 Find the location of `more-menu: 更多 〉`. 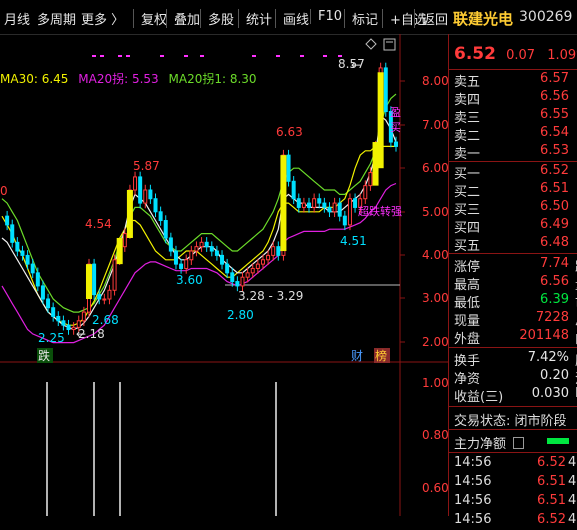

more-menu: 更多 〉 is located at coordinates (102, 18).